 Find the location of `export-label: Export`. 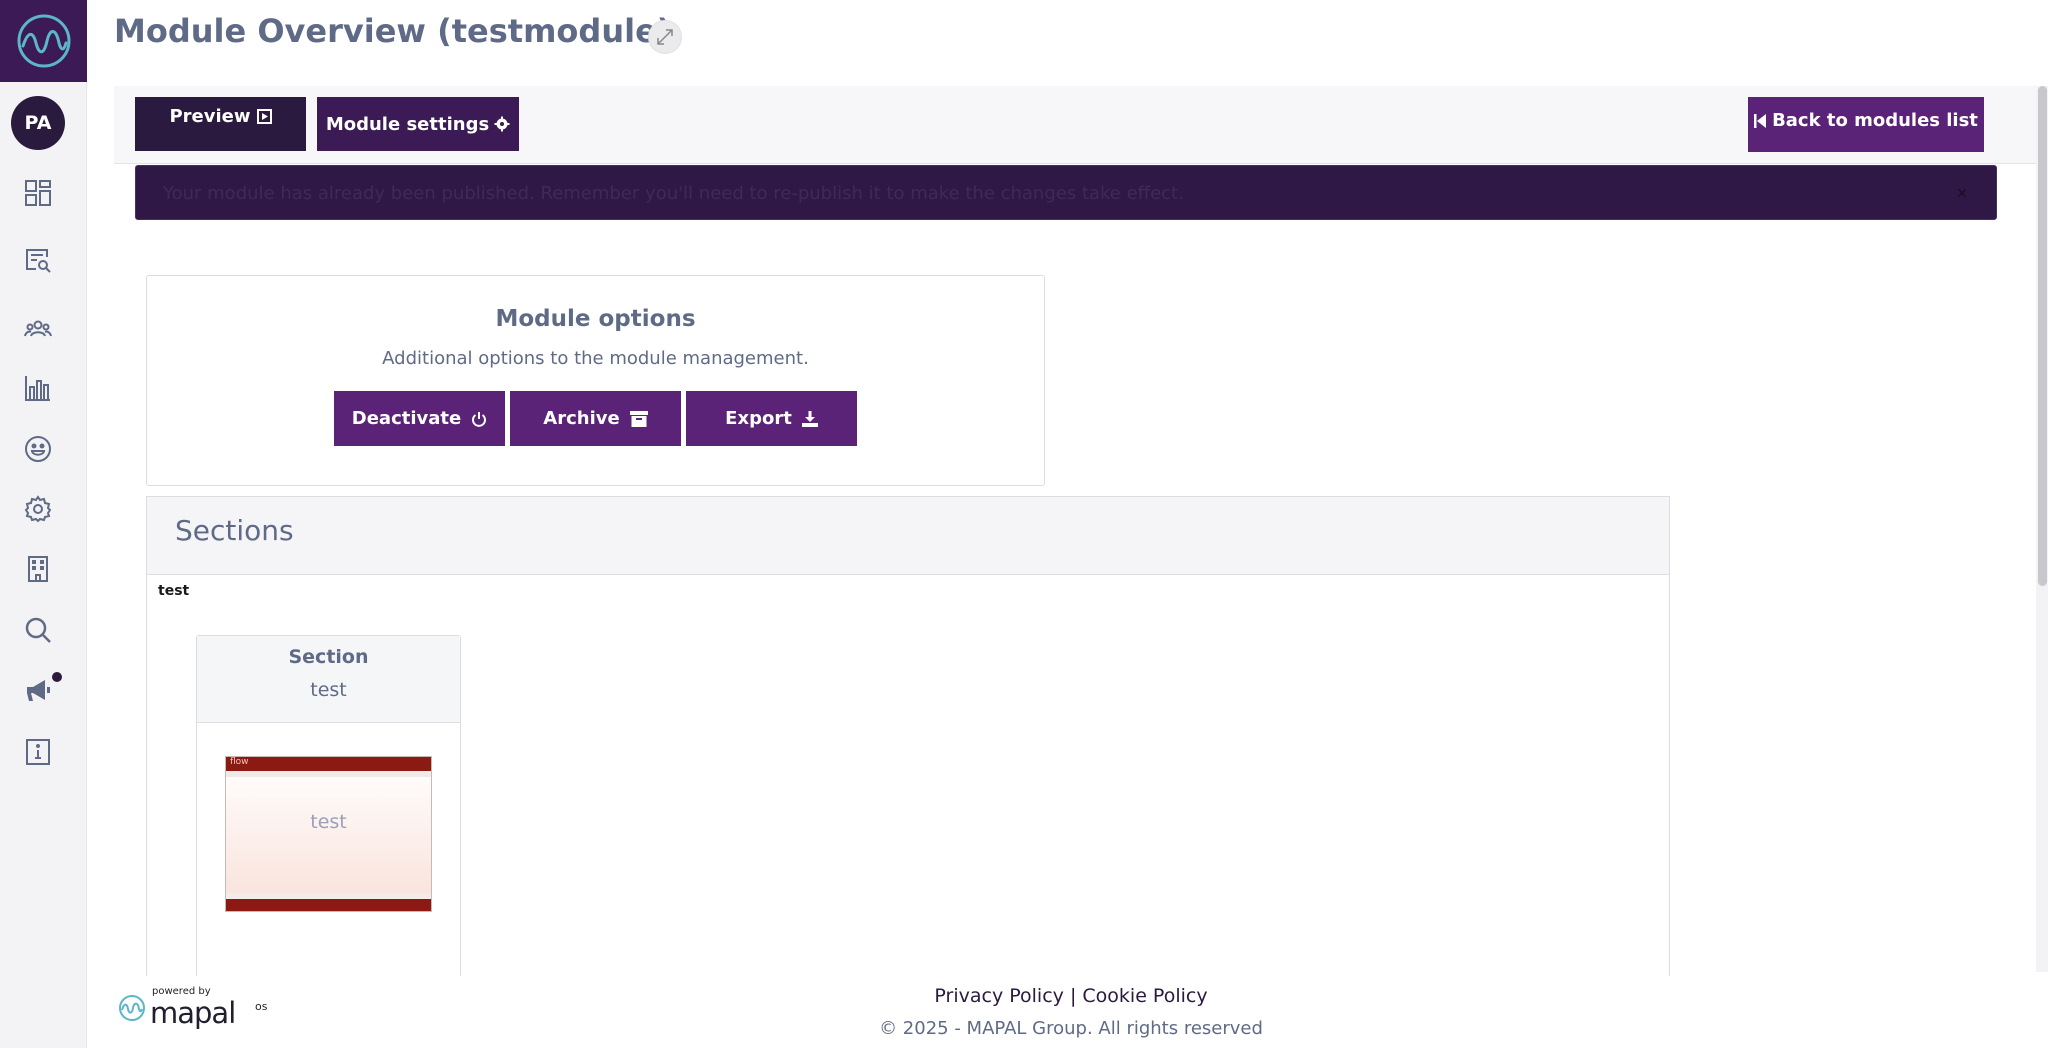

export-label: Export is located at coordinates (758, 418).